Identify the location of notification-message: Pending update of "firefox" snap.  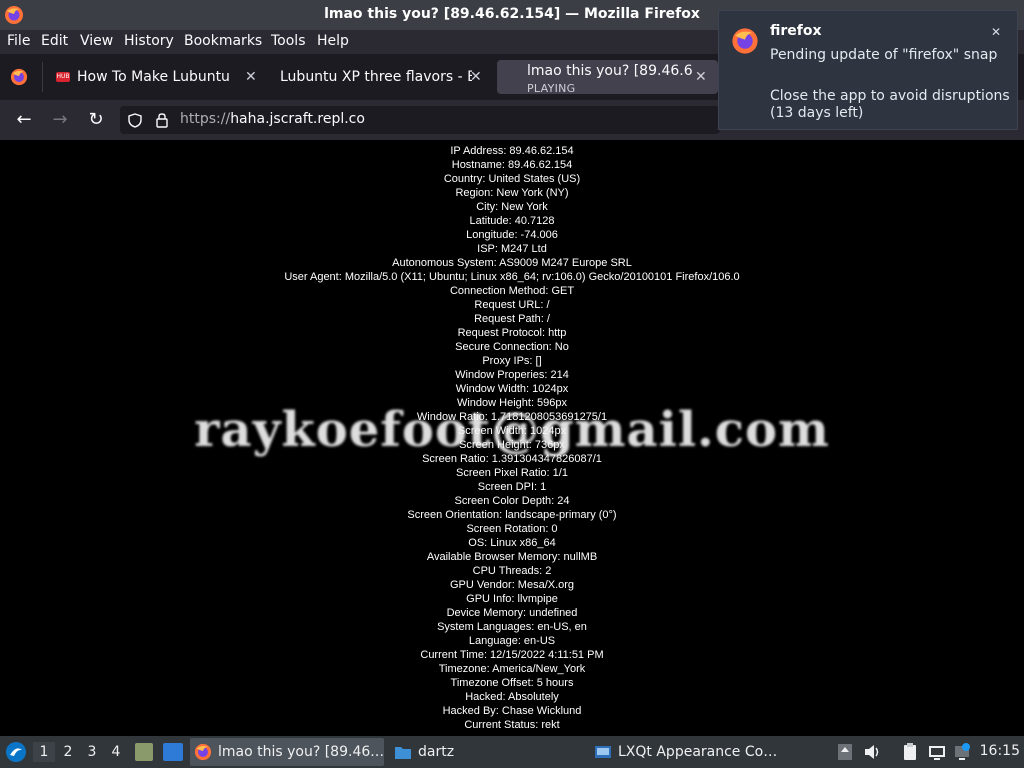
(884, 55).